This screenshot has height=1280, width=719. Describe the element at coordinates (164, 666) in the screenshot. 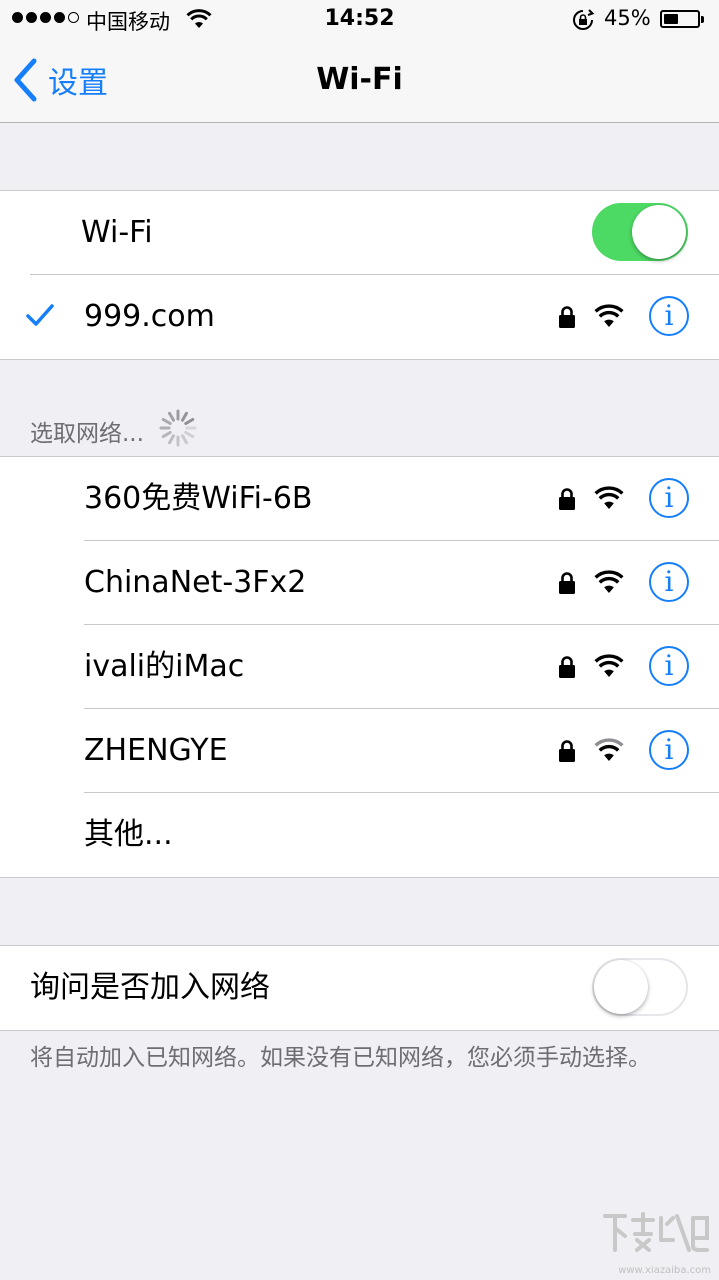

I see `network-name: ivali的iMac` at that location.